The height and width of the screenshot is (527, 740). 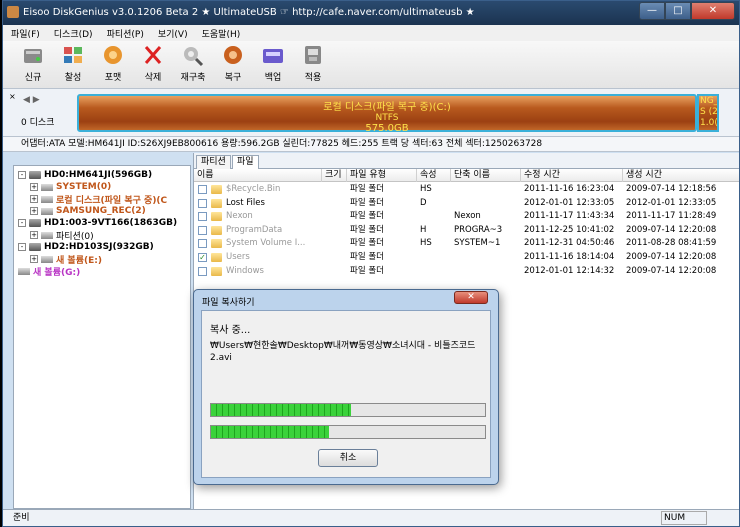 What do you see at coordinates (75, 236) in the screenshot?
I see `tree-item-label: 파티션(0)` at bounding box center [75, 236].